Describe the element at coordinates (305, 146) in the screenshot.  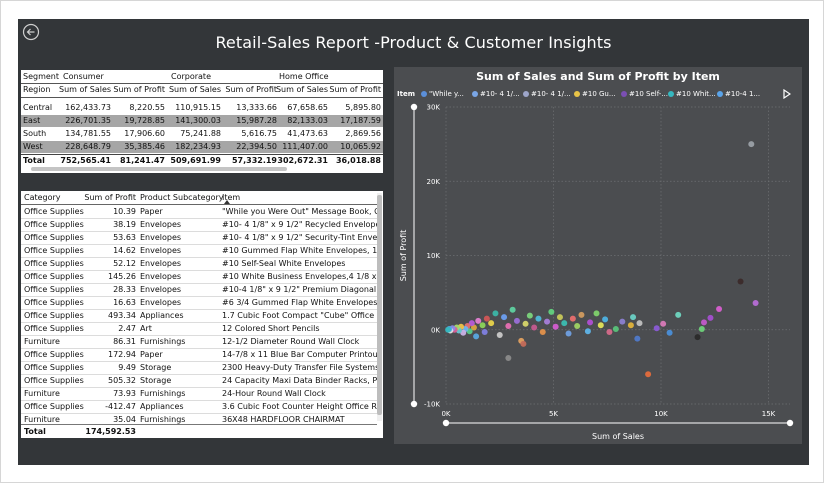
I see `matrix-value: 111,407.00` at that location.